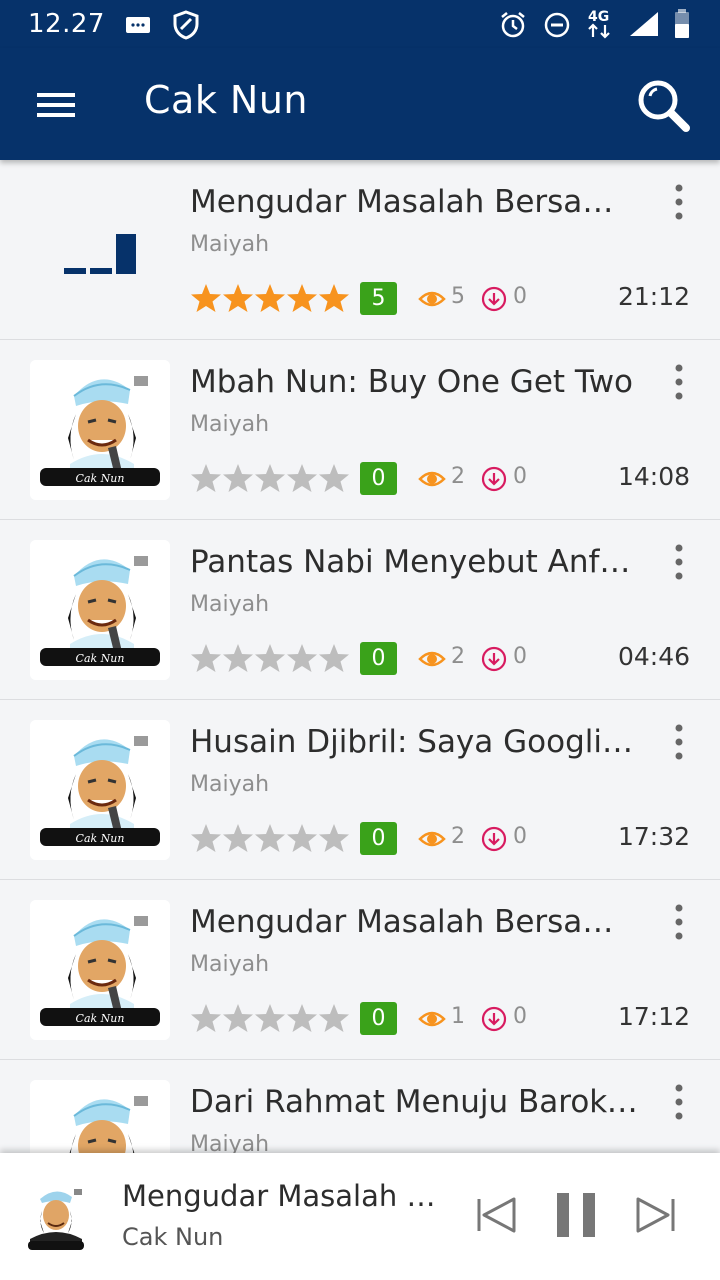 The height and width of the screenshot is (1280, 720). What do you see at coordinates (682, 23) in the screenshot?
I see `battery-icon` at bounding box center [682, 23].